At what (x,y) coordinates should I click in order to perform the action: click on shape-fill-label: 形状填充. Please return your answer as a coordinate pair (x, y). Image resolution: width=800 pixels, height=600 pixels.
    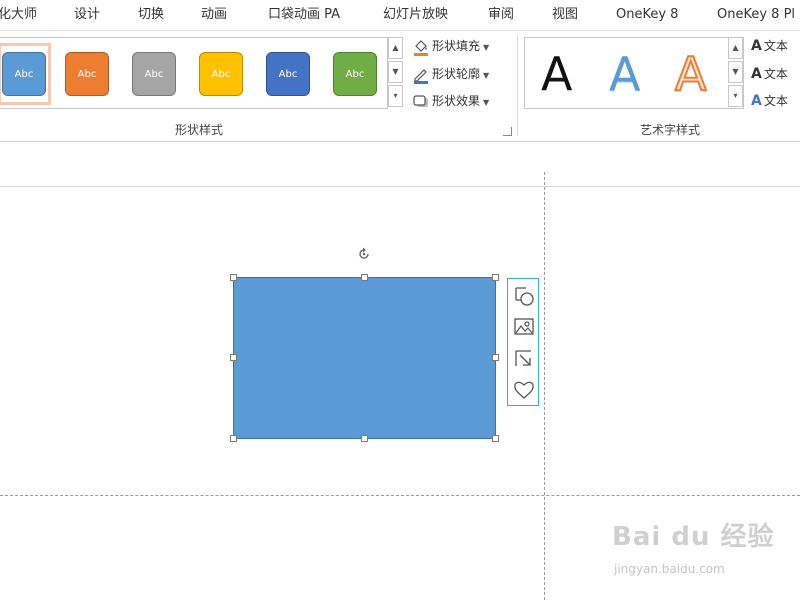
    Looking at the image, I should click on (456, 46).